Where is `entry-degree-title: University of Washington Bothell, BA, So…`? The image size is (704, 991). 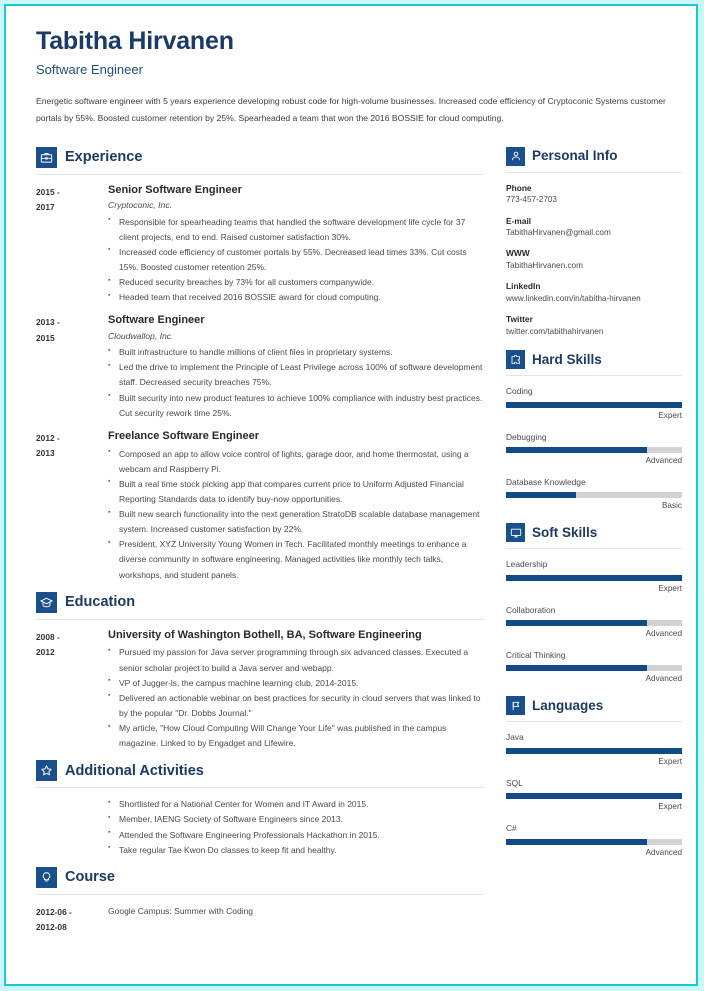
entry-degree-title: University of Washington Bothell, BA, So… is located at coordinates (265, 634).